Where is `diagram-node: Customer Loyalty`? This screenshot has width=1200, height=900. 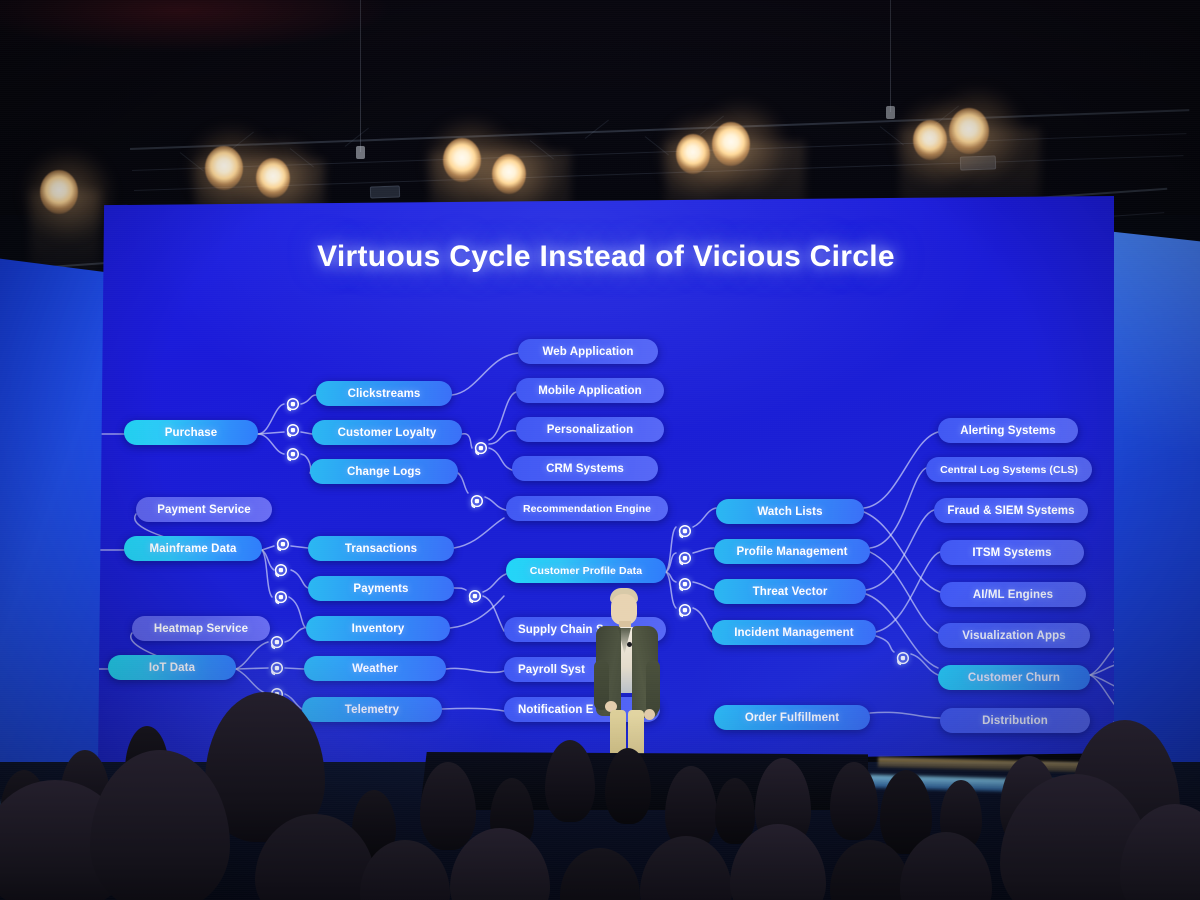
diagram-node: Customer Loyalty is located at coordinates (387, 432).